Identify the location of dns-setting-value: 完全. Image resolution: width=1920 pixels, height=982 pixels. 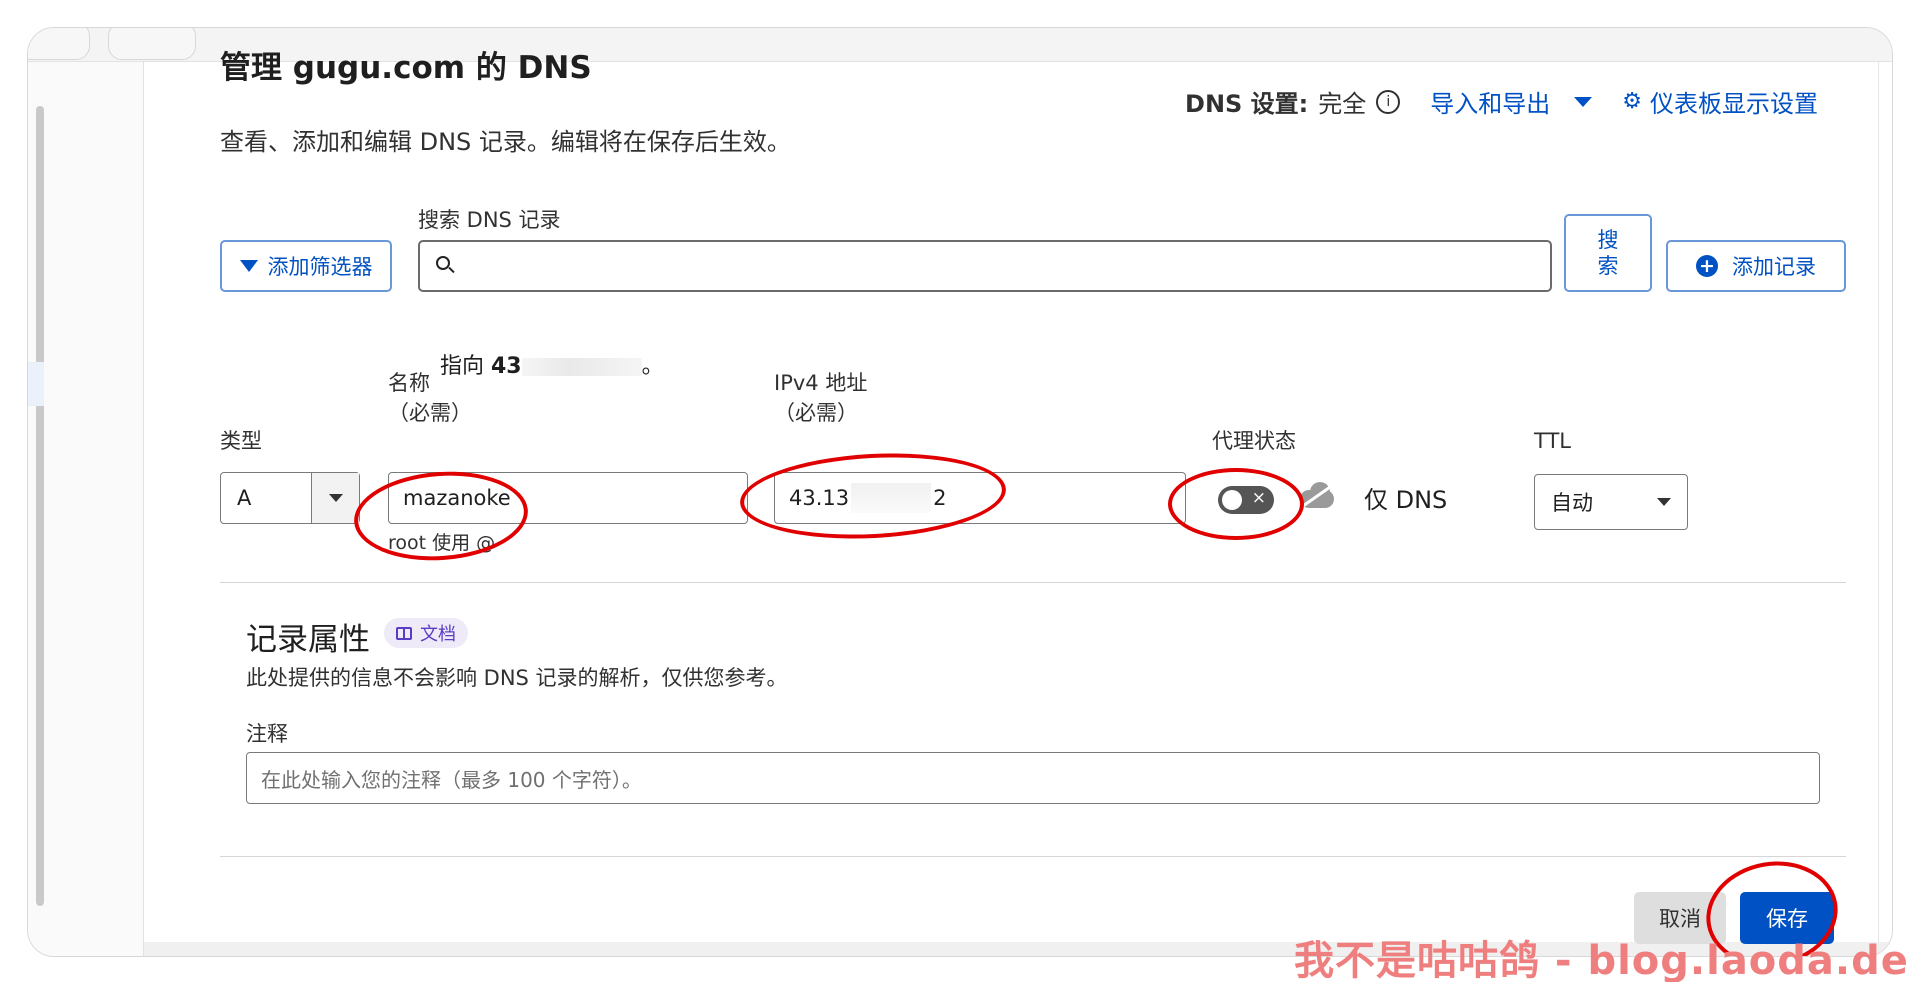
(1342, 104).